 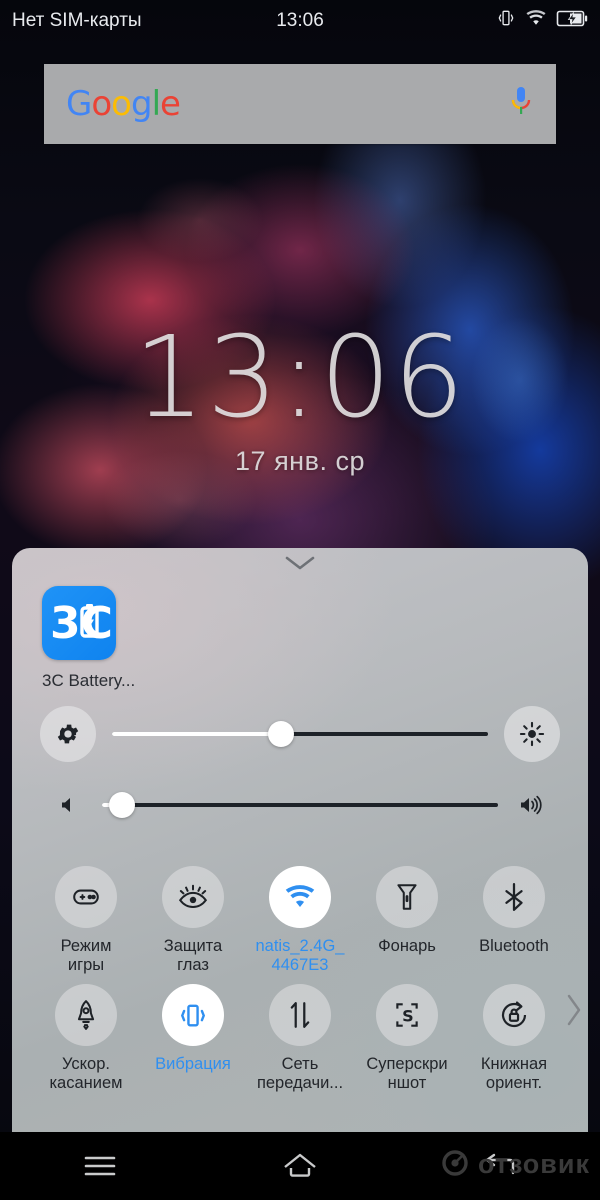 I want to click on clock-date: 17 янв. ср, so click(x=300, y=461).